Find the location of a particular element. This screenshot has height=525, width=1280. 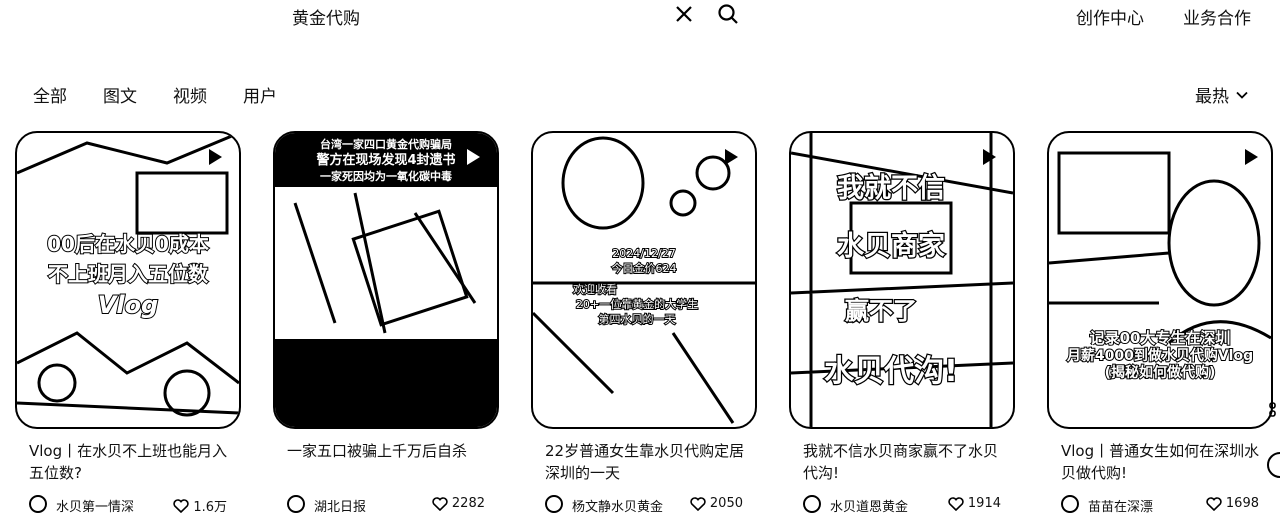

overlay-text: 一家死因均为一氧化碳中毒 is located at coordinates (386, 176).